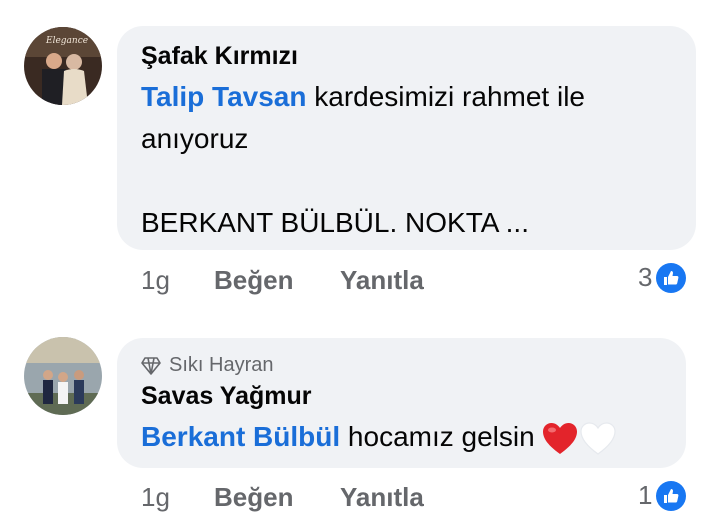 The image size is (708, 513). What do you see at coordinates (598, 438) in the screenshot?
I see `white-heart-emoji` at bounding box center [598, 438].